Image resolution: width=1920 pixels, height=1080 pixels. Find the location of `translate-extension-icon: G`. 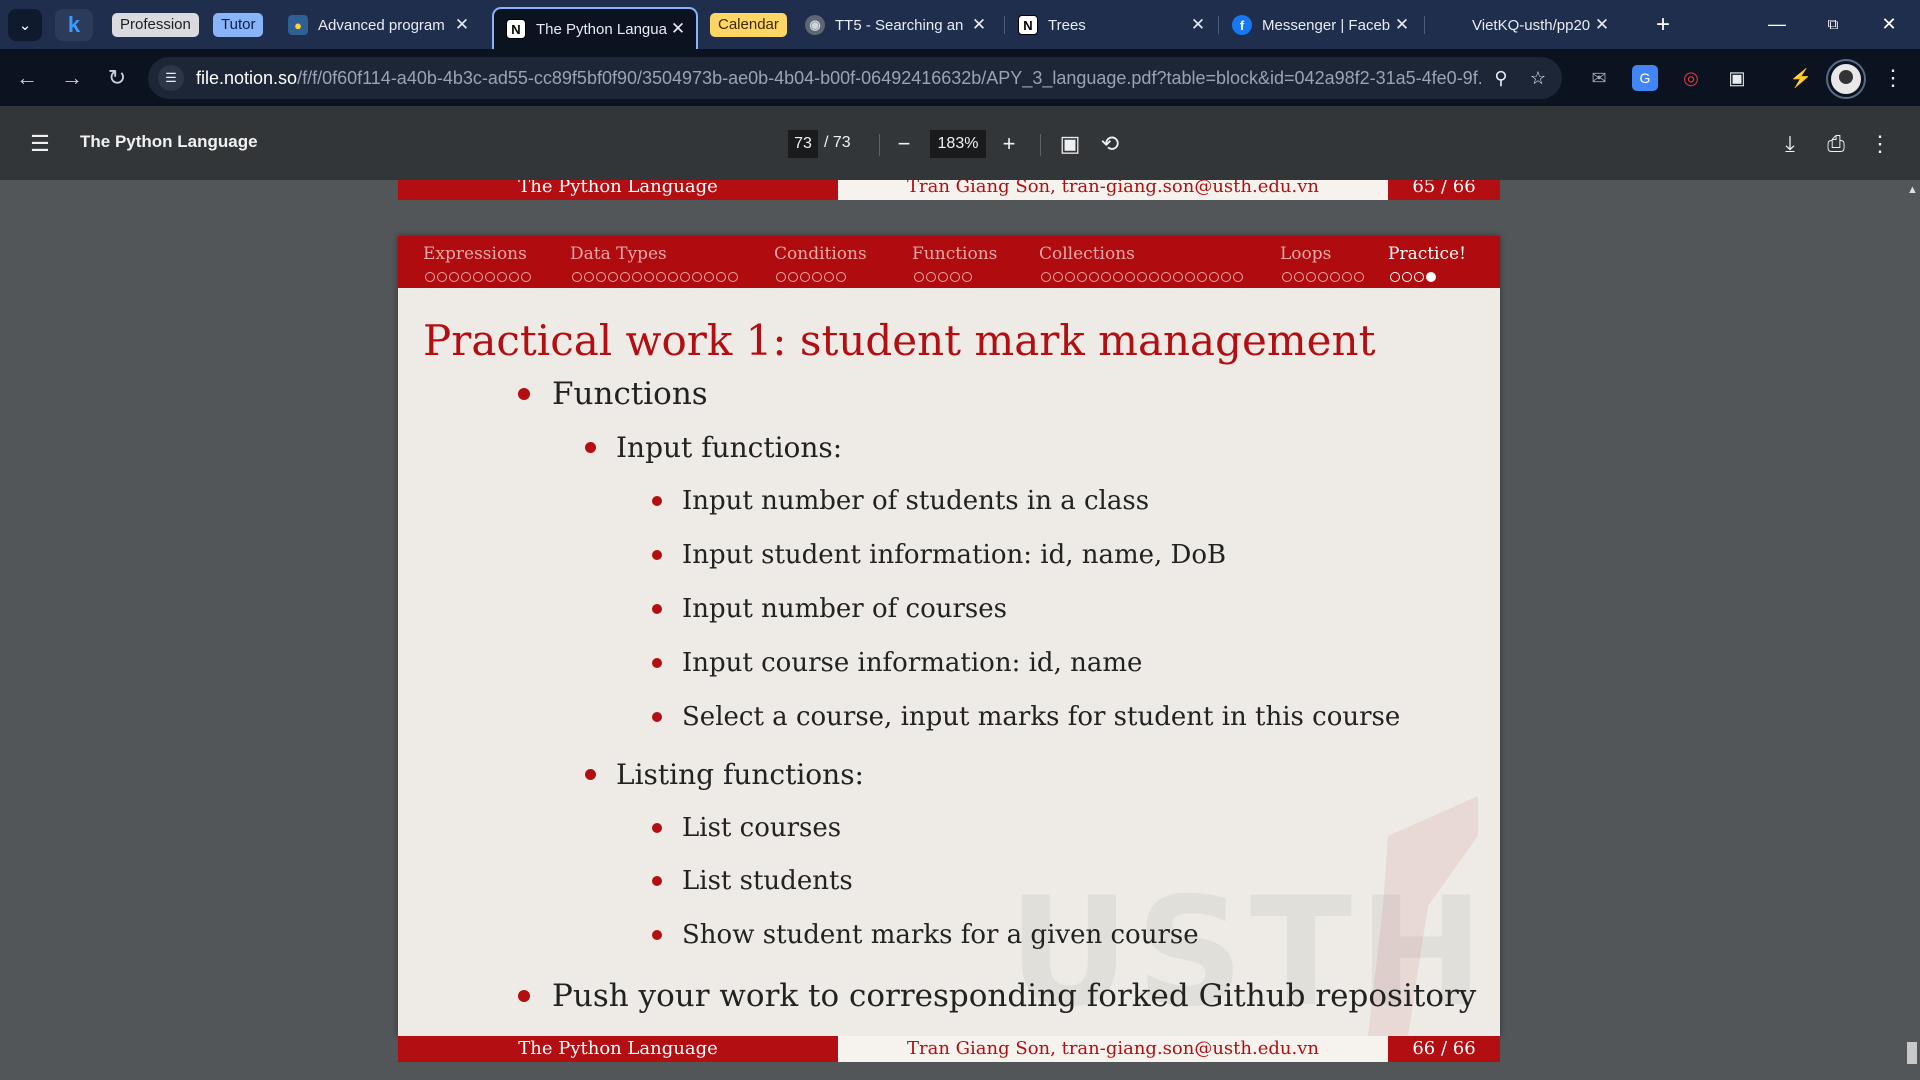

translate-extension-icon: G is located at coordinates (1645, 78).